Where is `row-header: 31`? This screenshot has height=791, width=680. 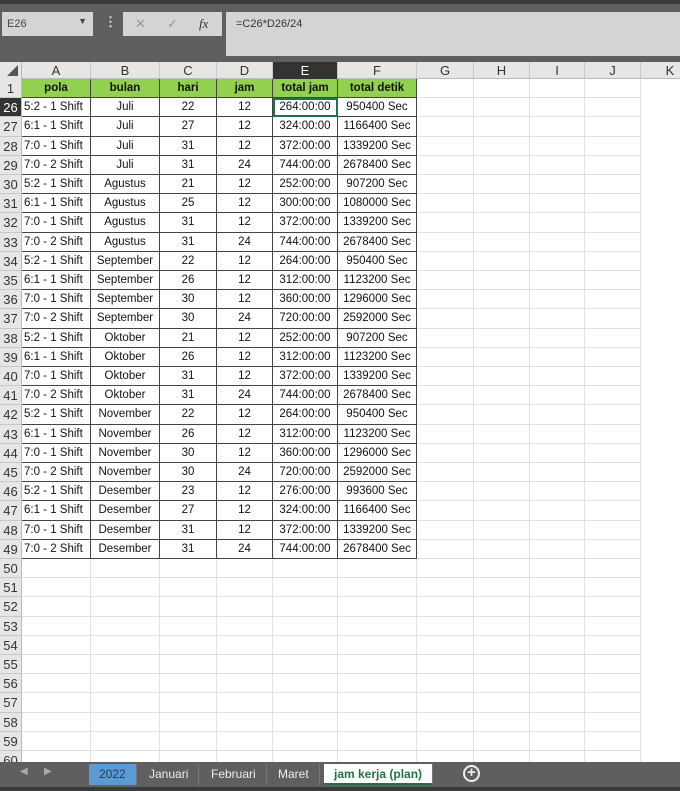 row-header: 31 is located at coordinates (11, 204).